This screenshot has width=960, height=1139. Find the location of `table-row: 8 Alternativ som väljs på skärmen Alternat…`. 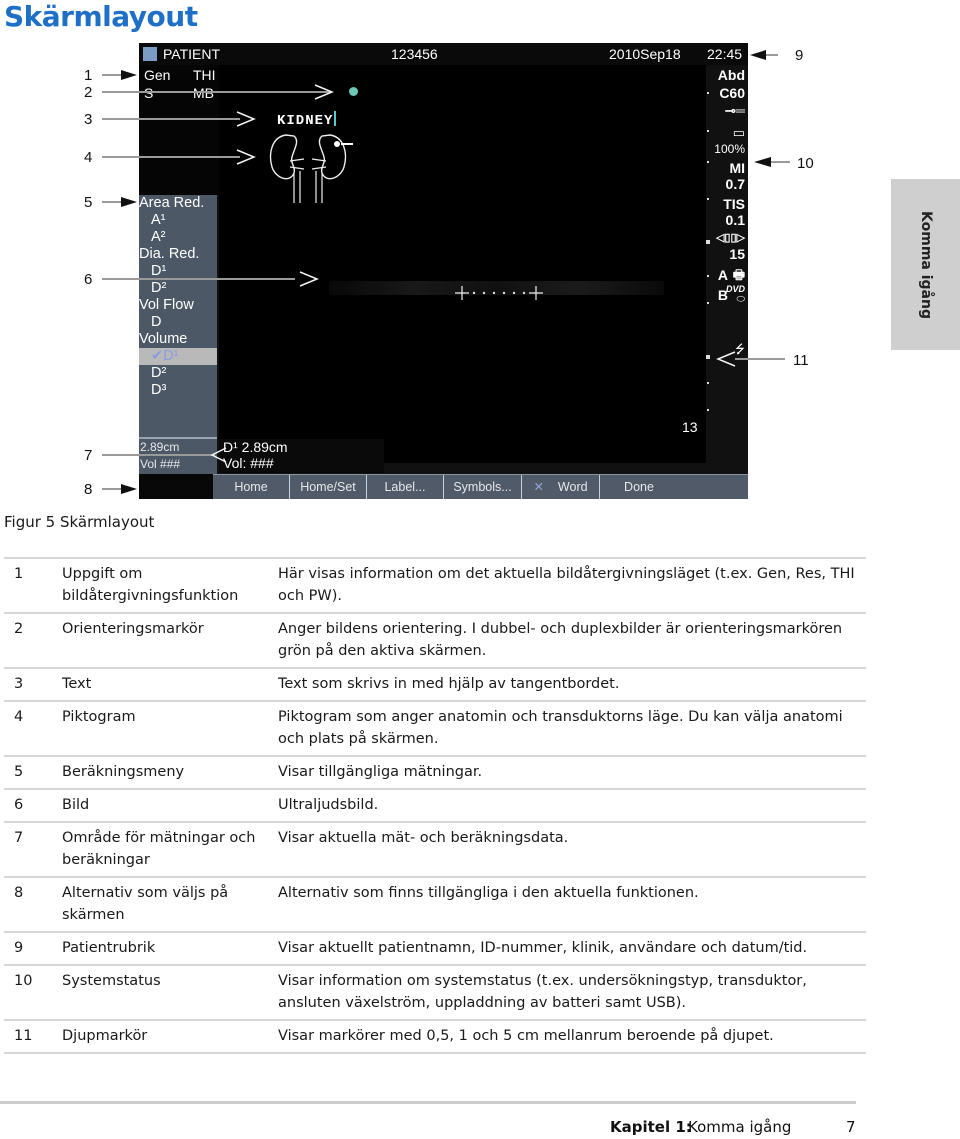

table-row: 8 Alternativ som väljs på skärmen Alternat… is located at coordinates (435, 903).